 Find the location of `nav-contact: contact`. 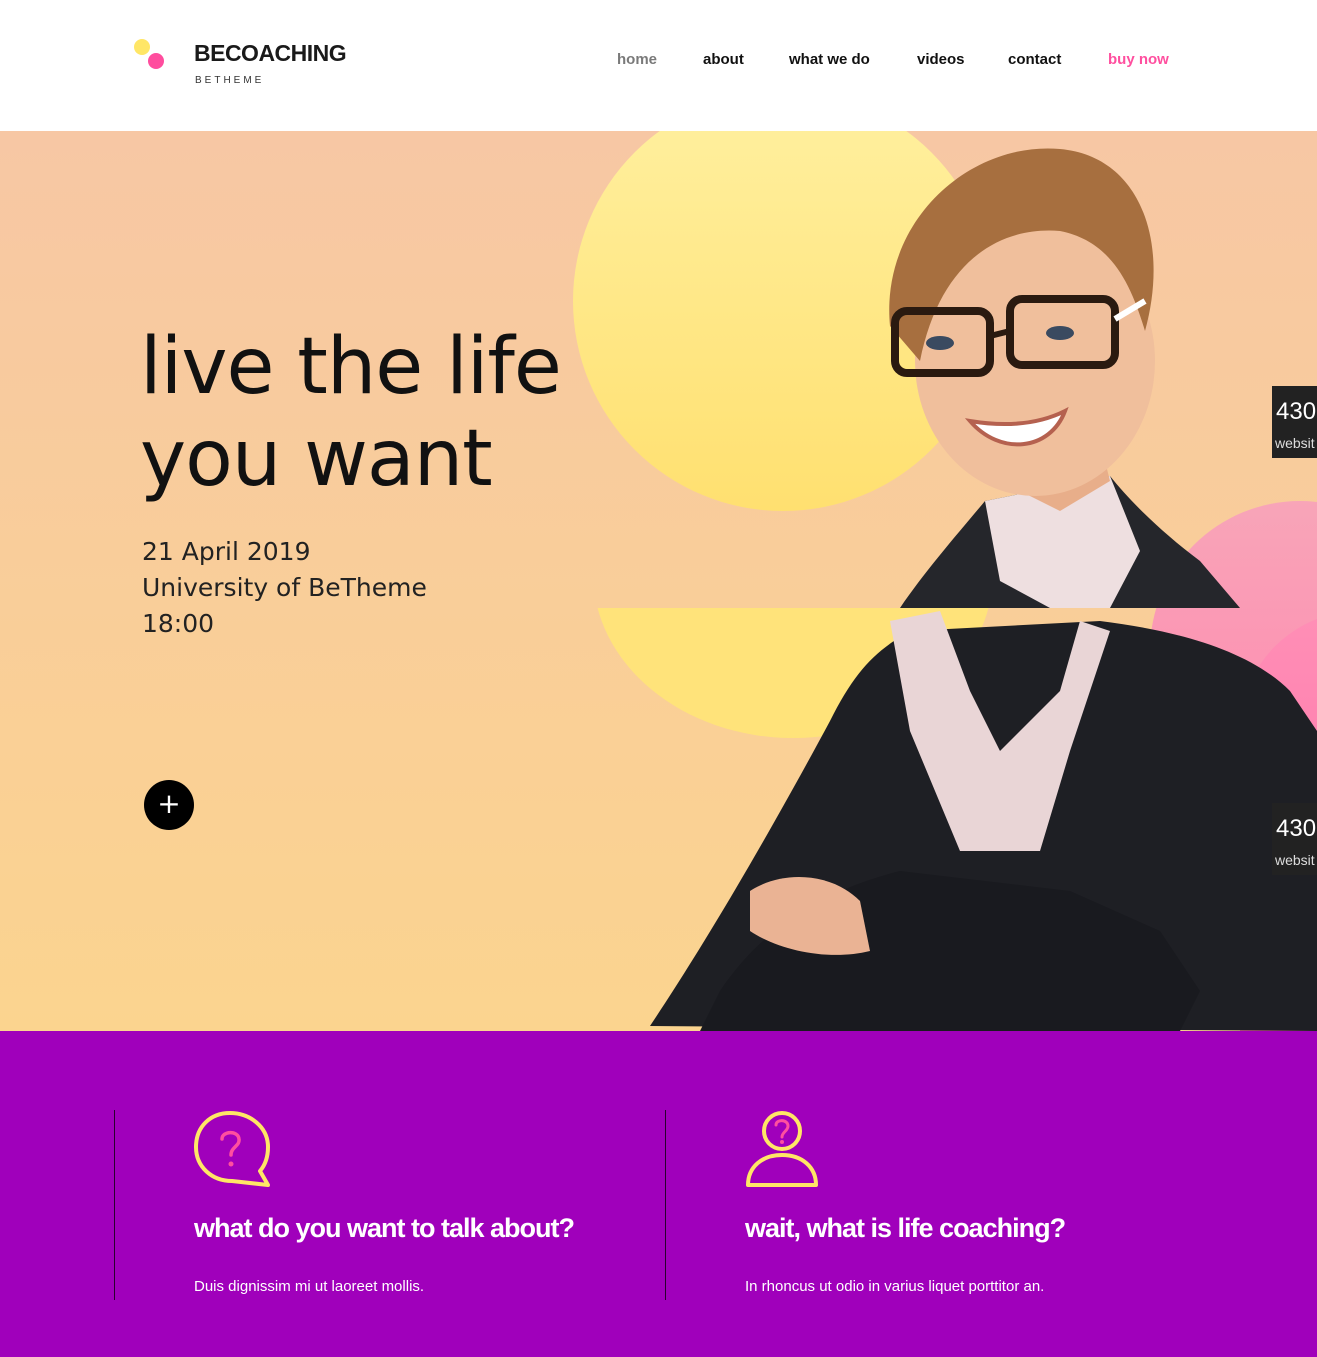

nav-contact: contact is located at coordinates (1034, 59).